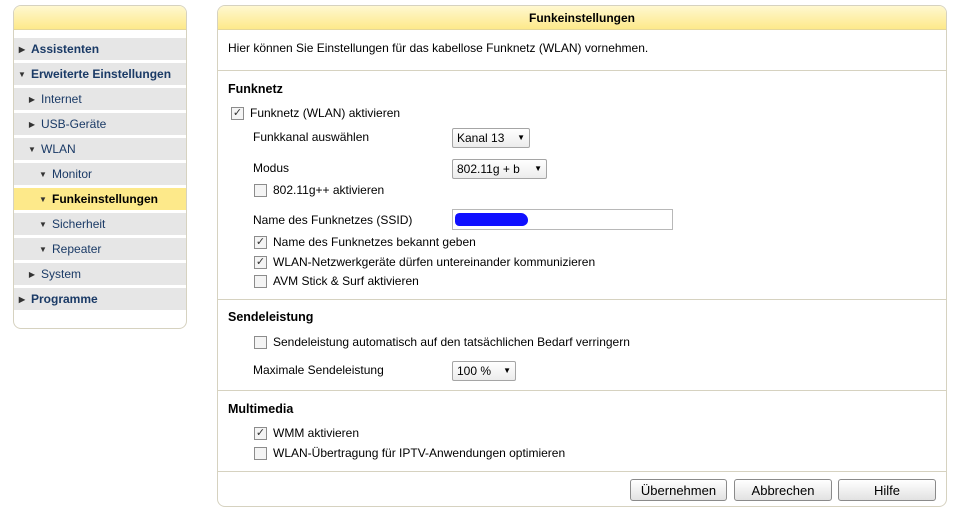  Describe the element at coordinates (100, 18) in the screenshot. I see `sidebar-header` at that location.